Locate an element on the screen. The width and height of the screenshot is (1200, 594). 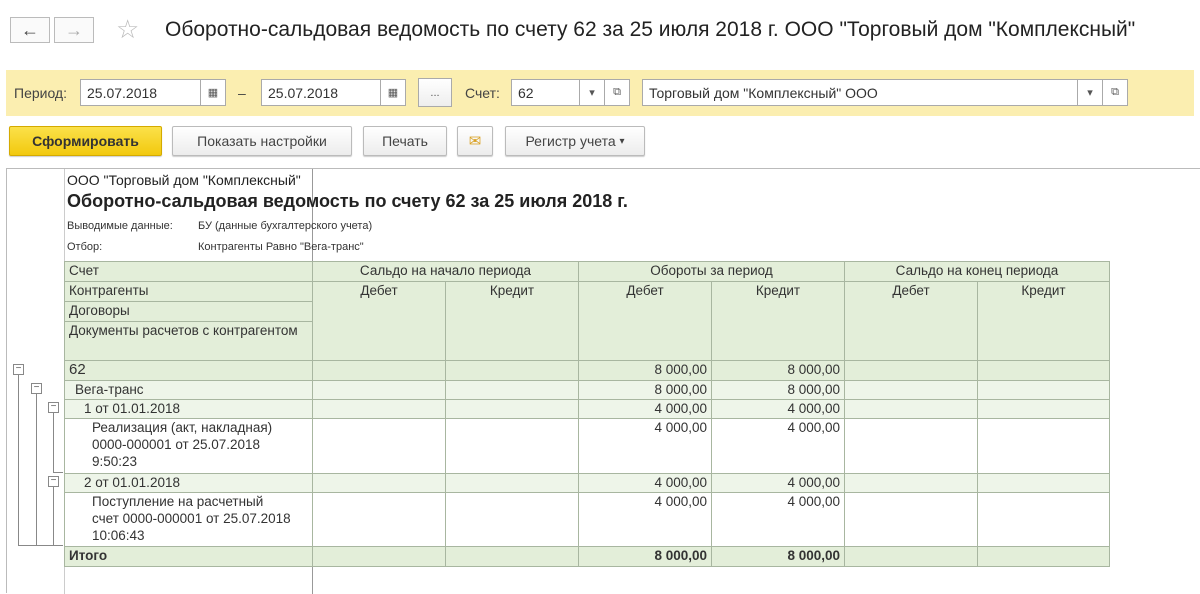
row-name: 62 is located at coordinates (188, 370).